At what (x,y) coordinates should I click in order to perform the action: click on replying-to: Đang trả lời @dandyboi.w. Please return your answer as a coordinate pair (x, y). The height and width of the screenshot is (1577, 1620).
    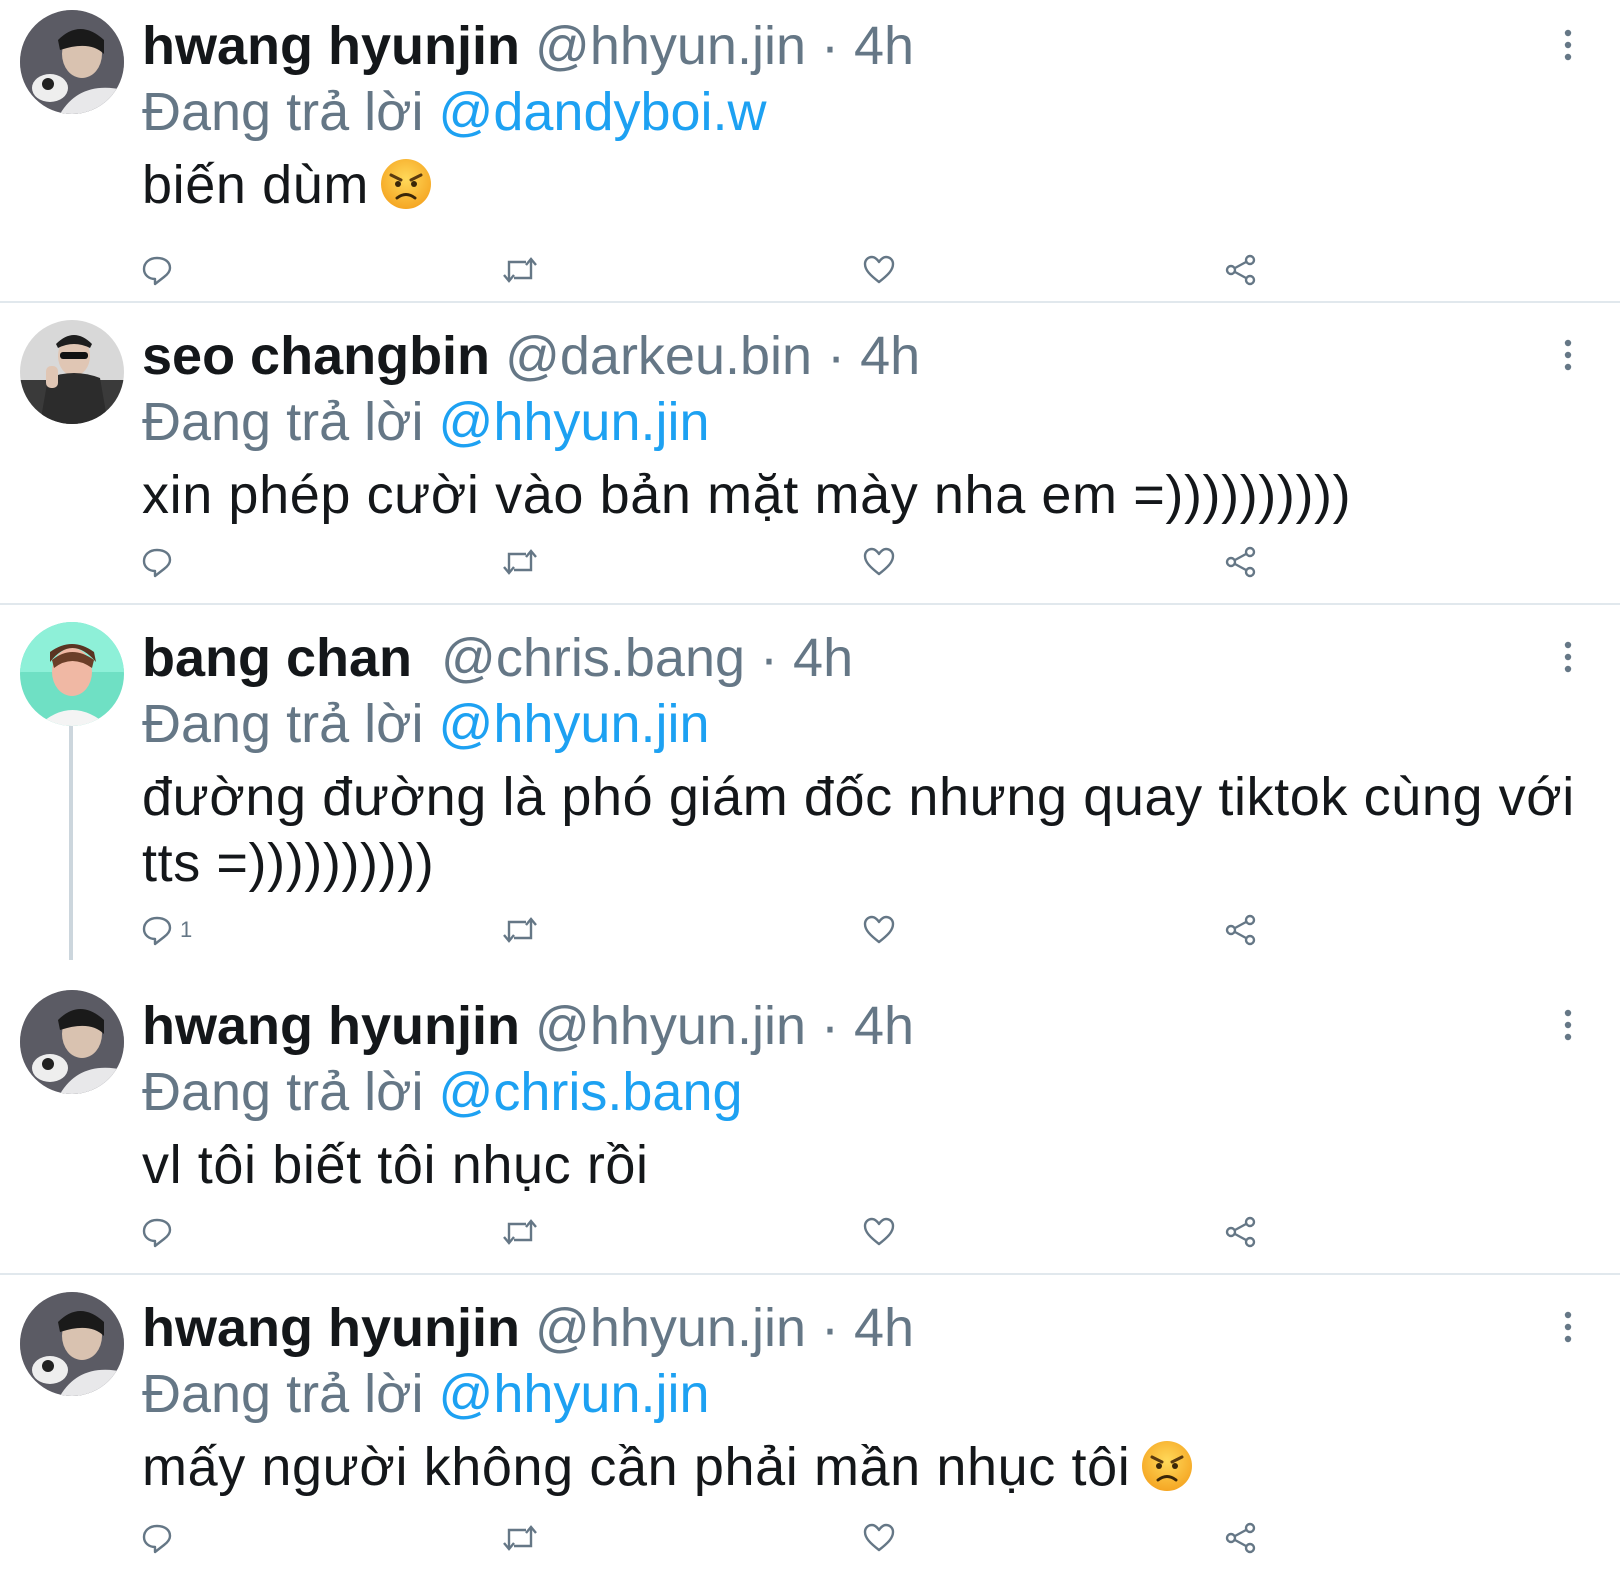
    Looking at the image, I should click on (454, 112).